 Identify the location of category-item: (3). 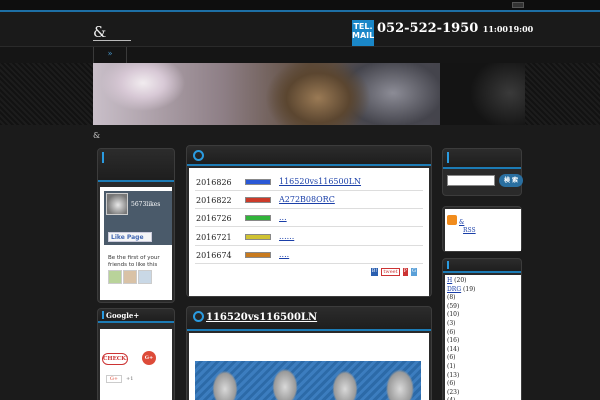
(484, 324).